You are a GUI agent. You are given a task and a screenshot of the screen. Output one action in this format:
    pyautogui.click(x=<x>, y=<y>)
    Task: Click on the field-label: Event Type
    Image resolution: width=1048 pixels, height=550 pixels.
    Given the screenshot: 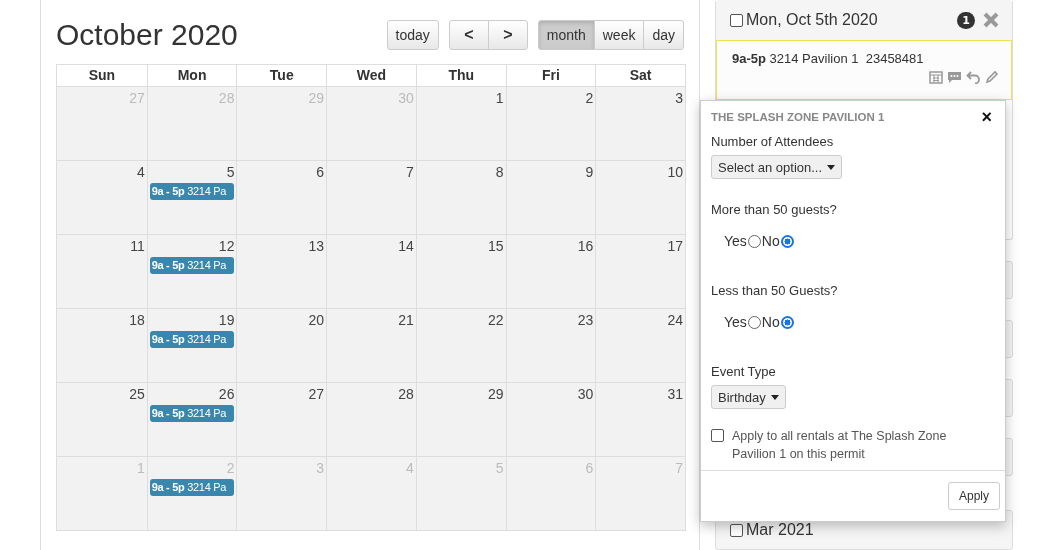 What is the action you would take?
    pyautogui.click(x=744, y=371)
    